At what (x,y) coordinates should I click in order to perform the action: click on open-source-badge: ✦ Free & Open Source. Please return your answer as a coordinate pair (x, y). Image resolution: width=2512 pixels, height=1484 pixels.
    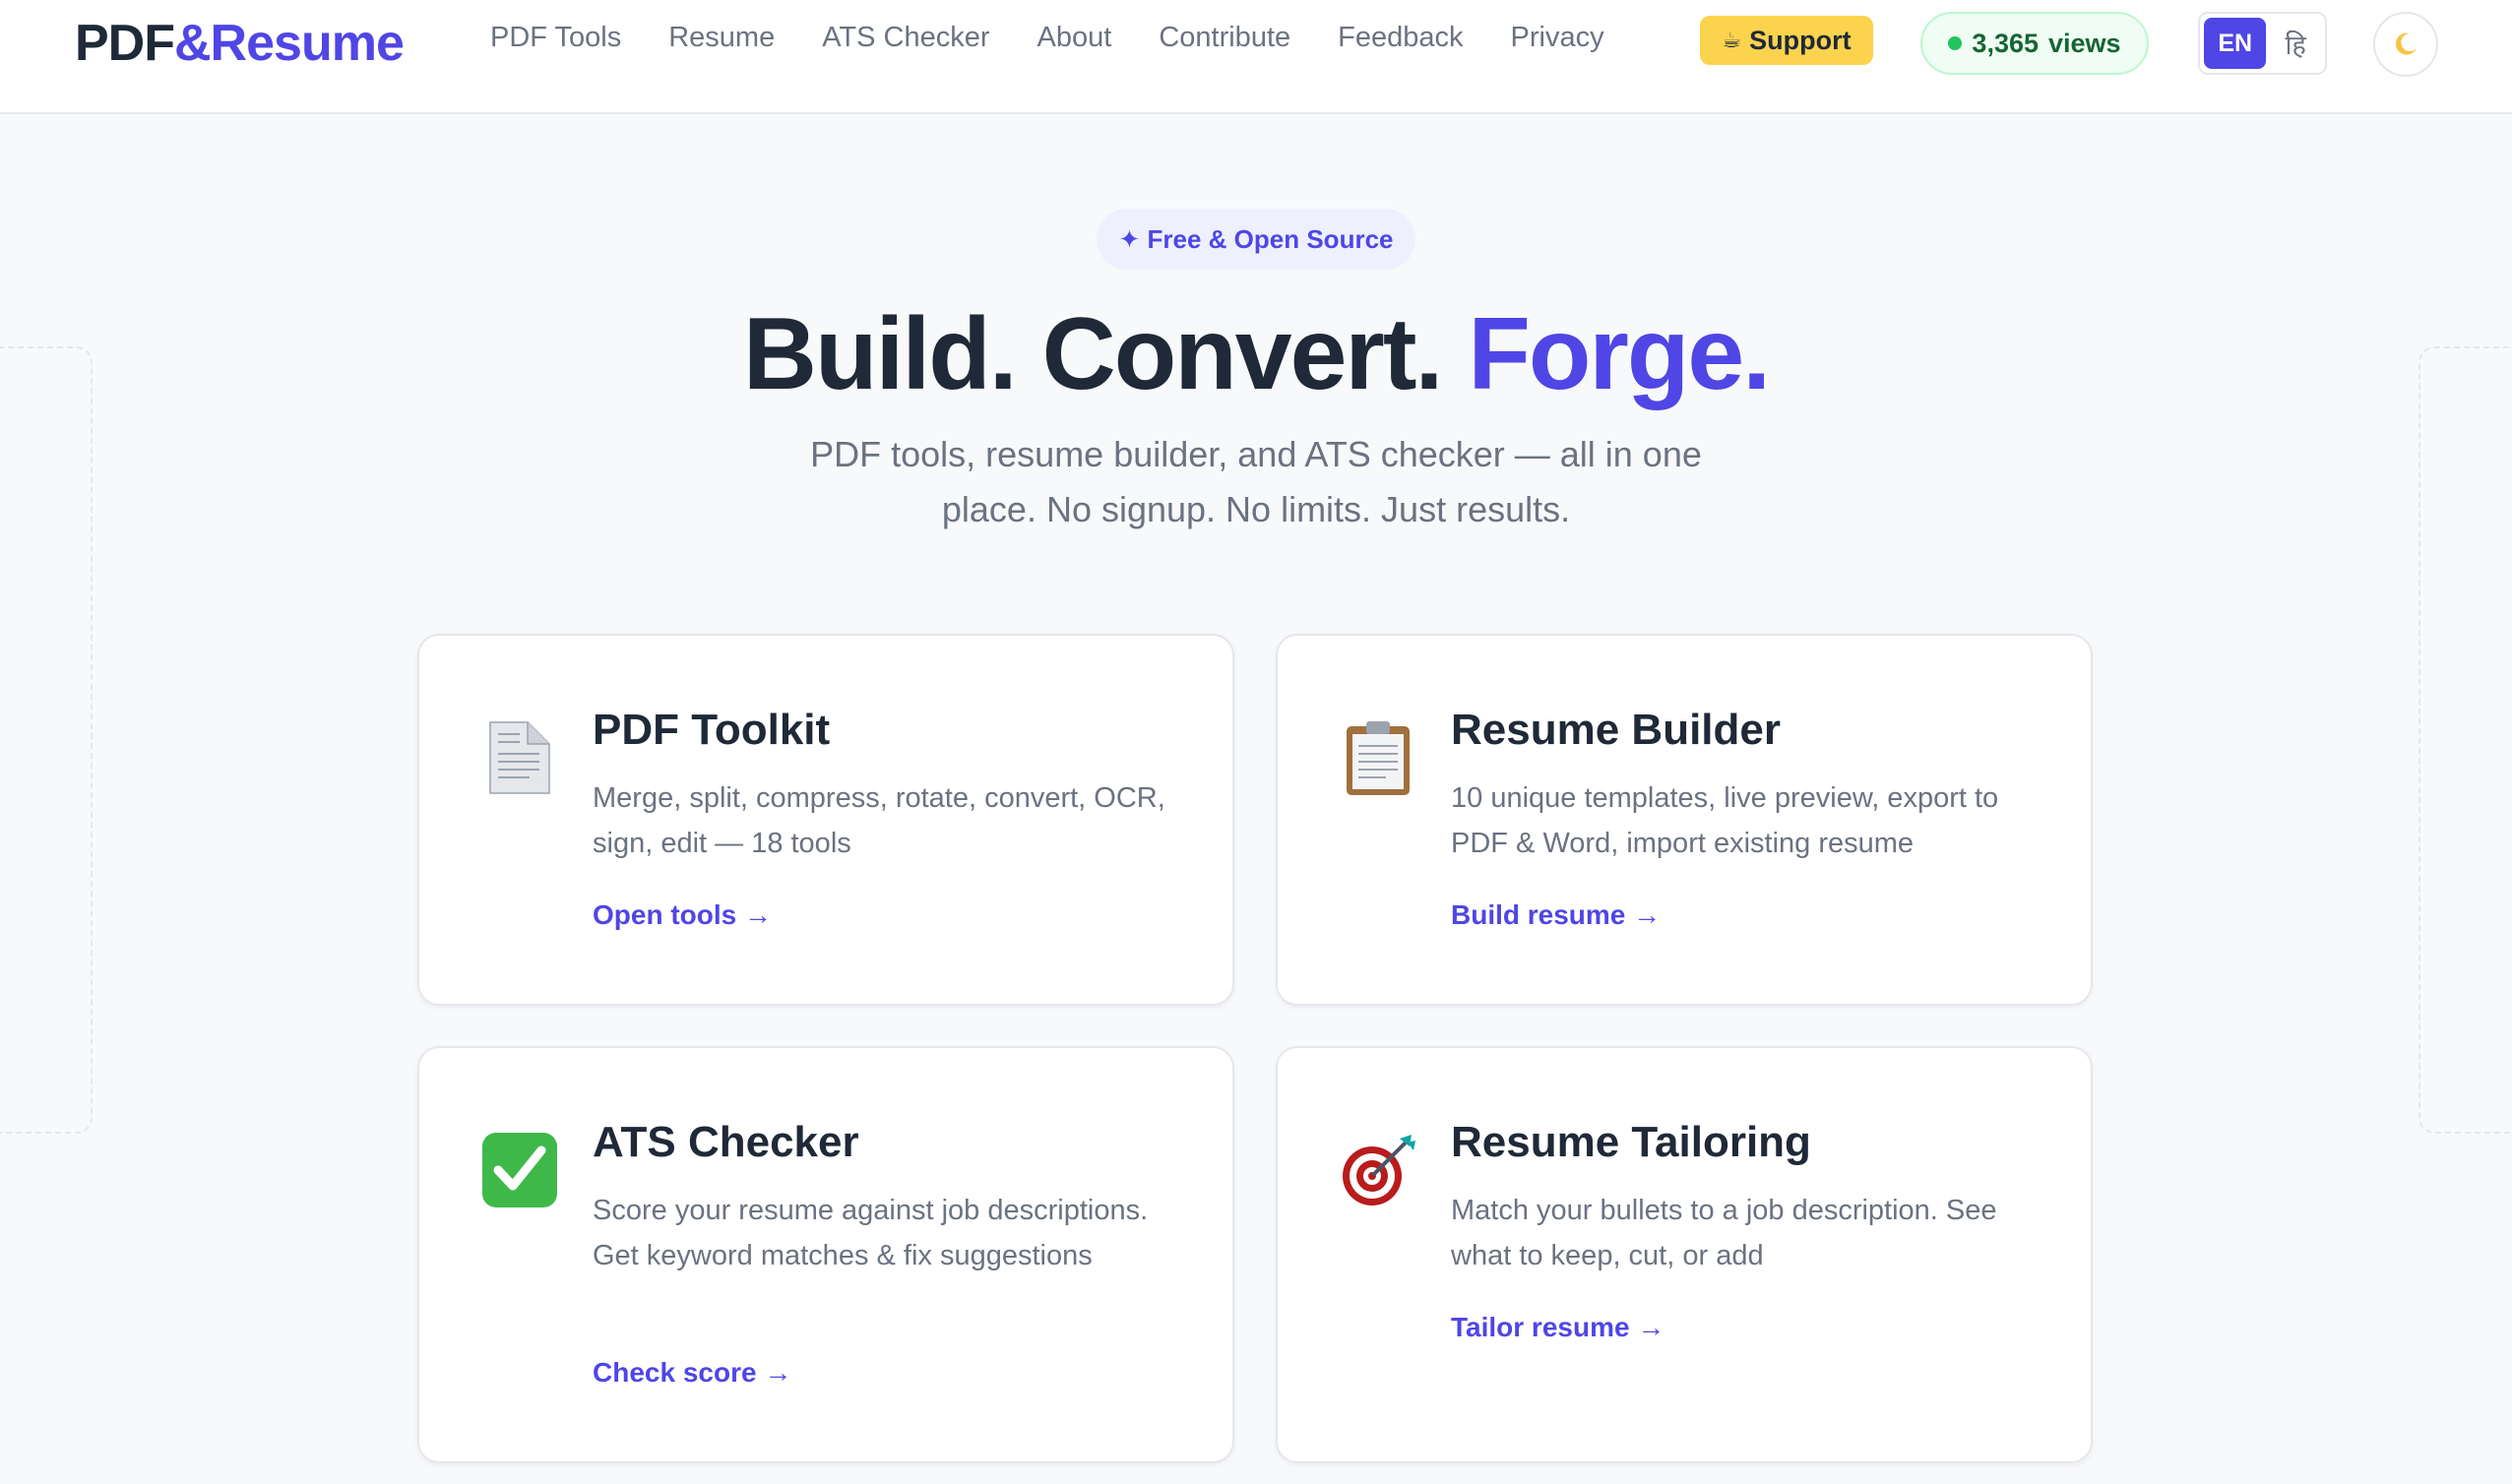
    Looking at the image, I should click on (1256, 239).